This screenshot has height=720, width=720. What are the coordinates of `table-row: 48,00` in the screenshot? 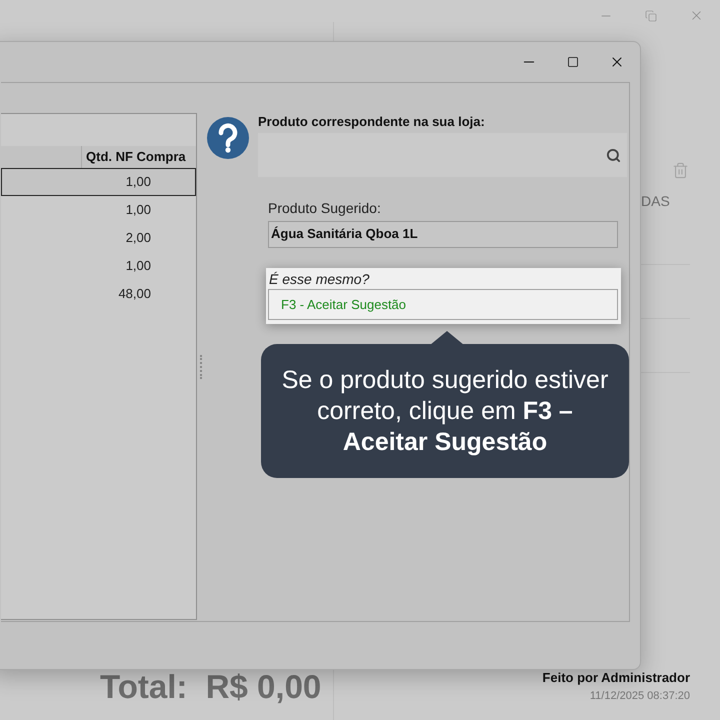 It's located at (98, 294).